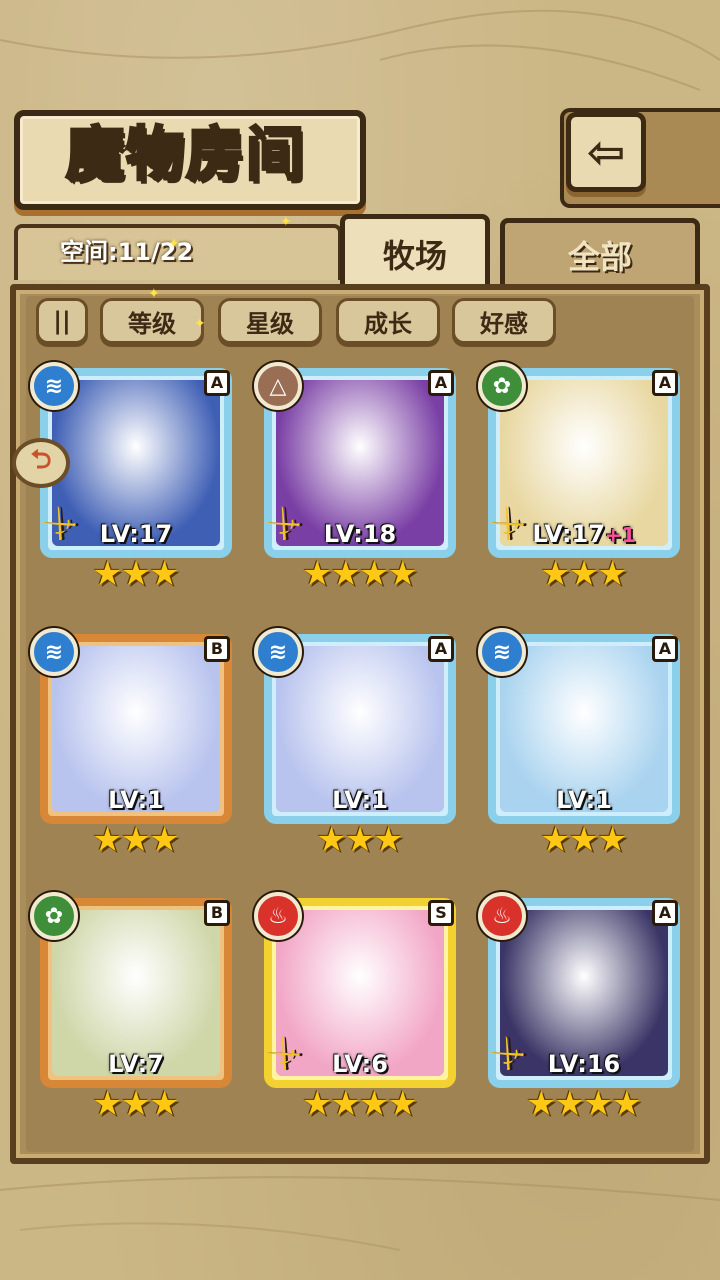 The height and width of the screenshot is (1280, 720). Describe the element at coordinates (441, 913) in the screenshot. I see `rank-badge: S` at that location.